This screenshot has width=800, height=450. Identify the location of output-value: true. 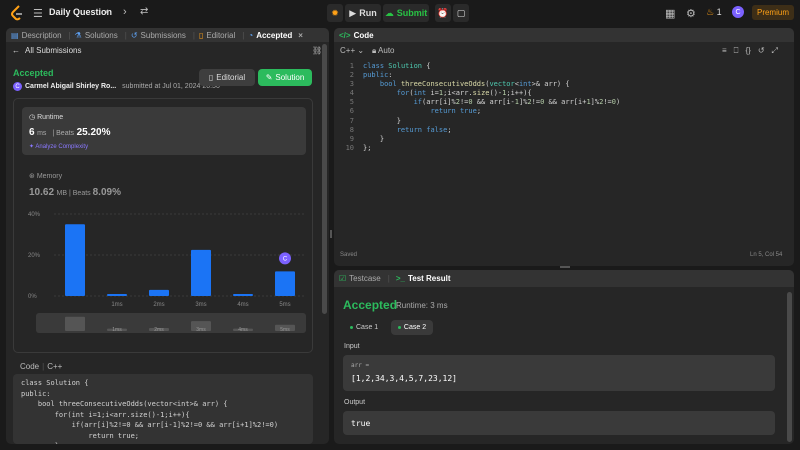
(361, 423).